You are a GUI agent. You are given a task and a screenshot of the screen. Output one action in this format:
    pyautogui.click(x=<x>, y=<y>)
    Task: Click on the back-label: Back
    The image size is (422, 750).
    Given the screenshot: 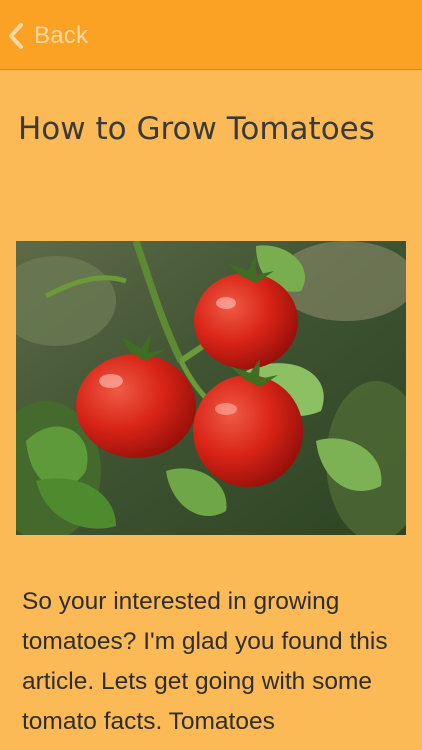 What is the action you would take?
    pyautogui.click(x=61, y=35)
    